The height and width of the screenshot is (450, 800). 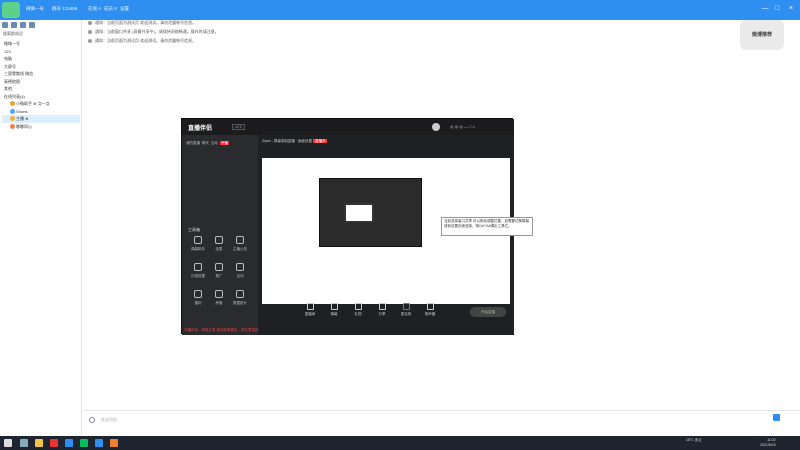 What do you see at coordinates (488, 312) in the screenshot?
I see `start-live-button: 开始直播` at bounding box center [488, 312].